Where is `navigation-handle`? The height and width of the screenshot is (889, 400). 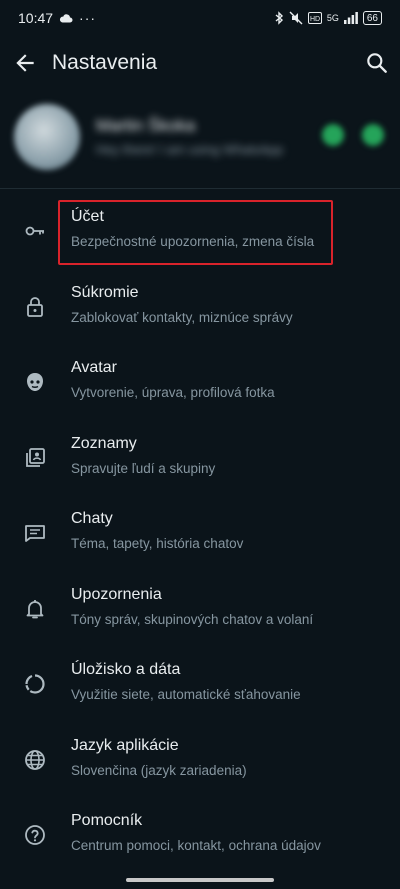 navigation-handle is located at coordinates (200, 880).